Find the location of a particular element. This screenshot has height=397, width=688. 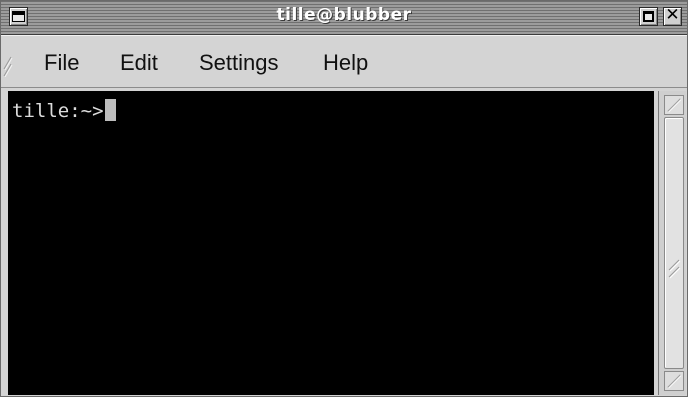

title-bar: tille@blubber ✕ is located at coordinates (344, 18).